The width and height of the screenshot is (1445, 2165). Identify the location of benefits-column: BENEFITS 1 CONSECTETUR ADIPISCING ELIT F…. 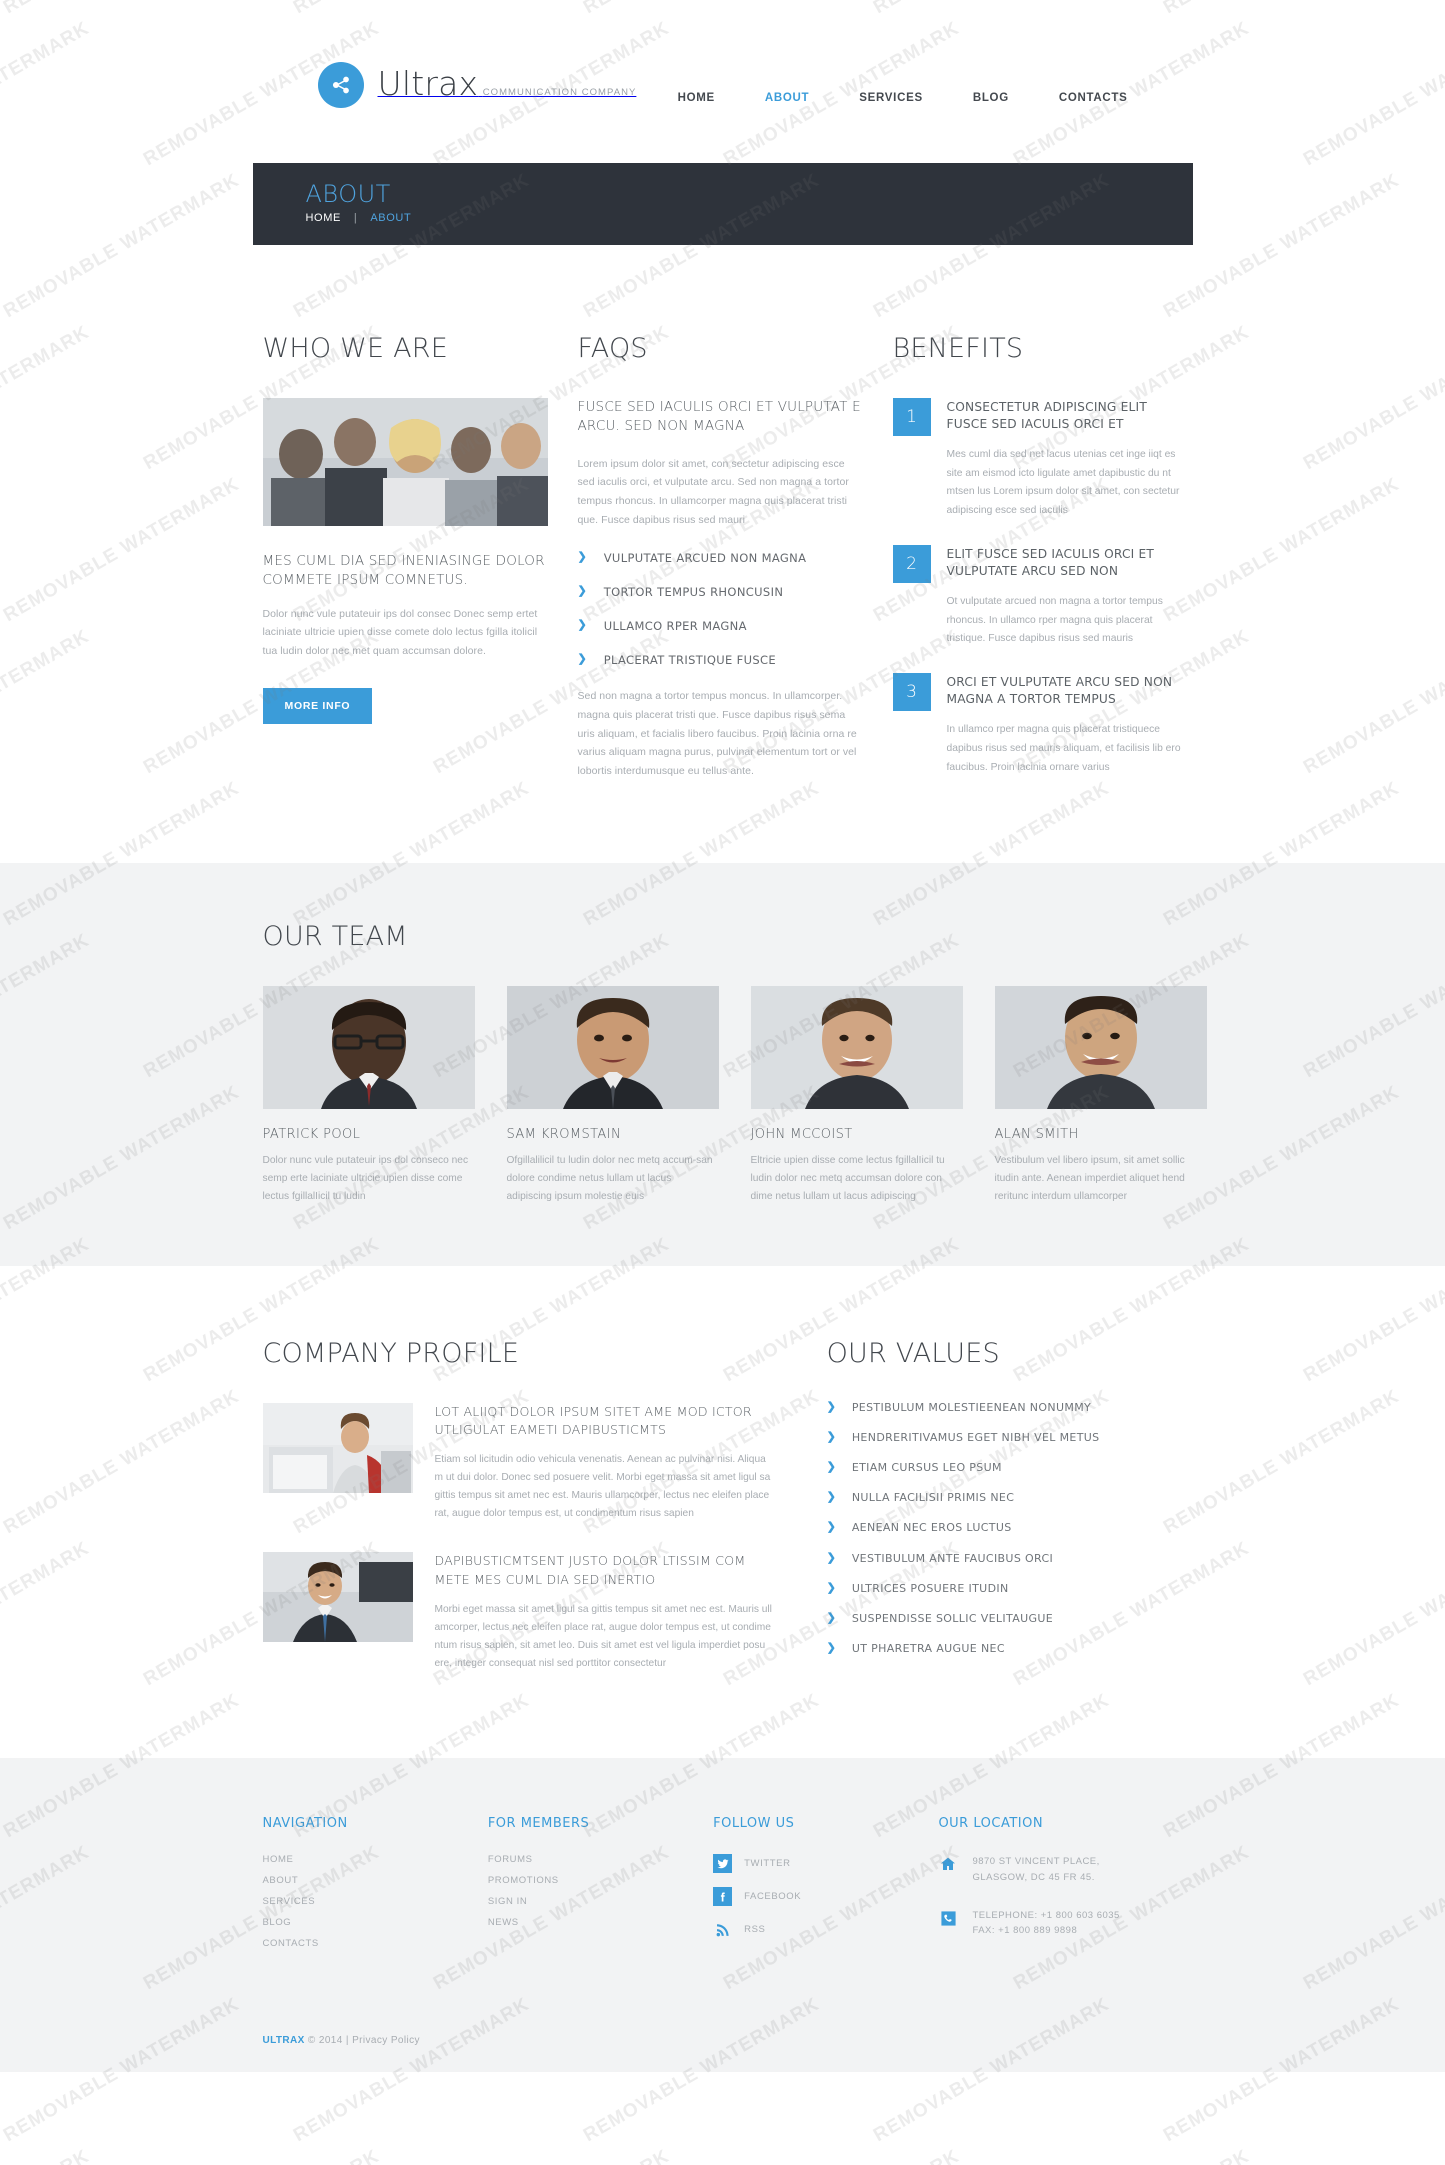
(1038, 567).